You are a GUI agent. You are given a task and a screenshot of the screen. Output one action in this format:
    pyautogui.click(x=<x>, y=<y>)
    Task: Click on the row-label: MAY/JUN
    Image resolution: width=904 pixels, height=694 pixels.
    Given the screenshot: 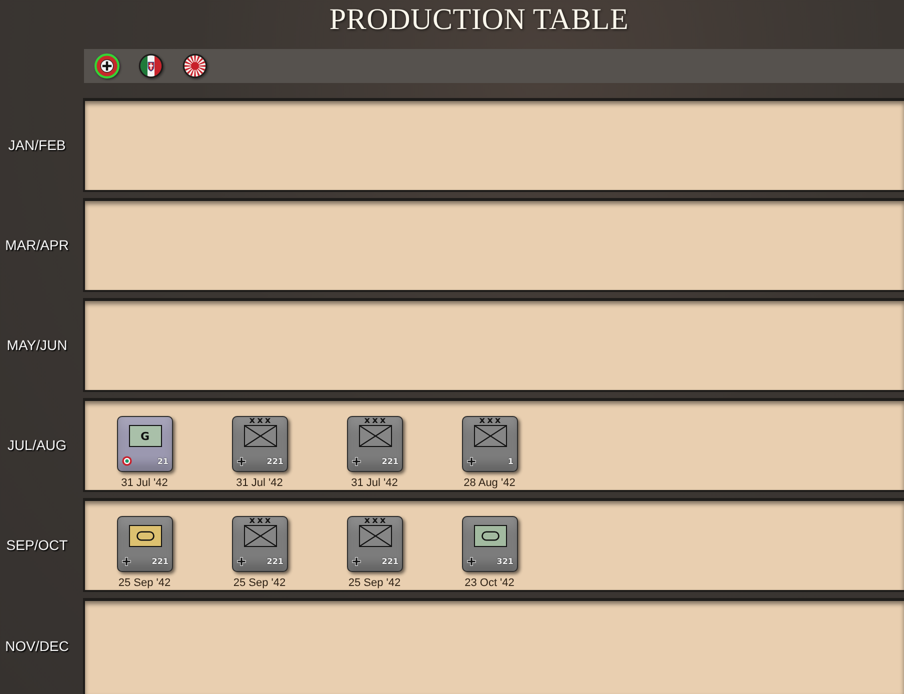 What is the action you would take?
    pyautogui.click(x=37, y=345)
    